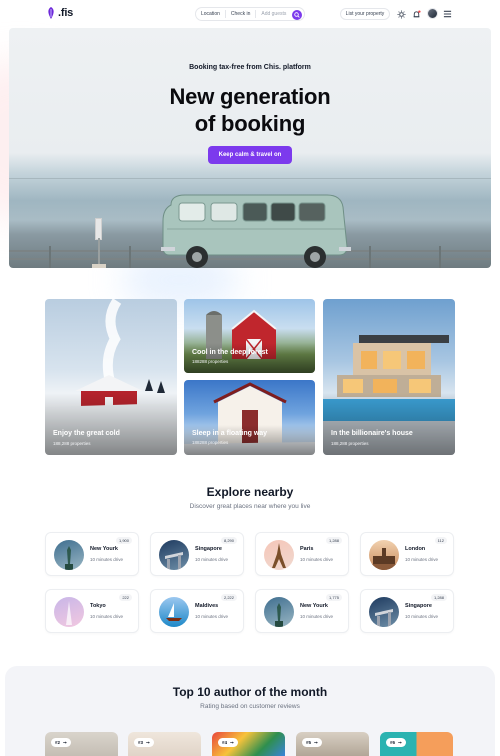 The image size is (500, 756). What do you see at coordinates (225, 742) in the screenshot?
I see `rank-number: #4` at bounding box center [225, 742].